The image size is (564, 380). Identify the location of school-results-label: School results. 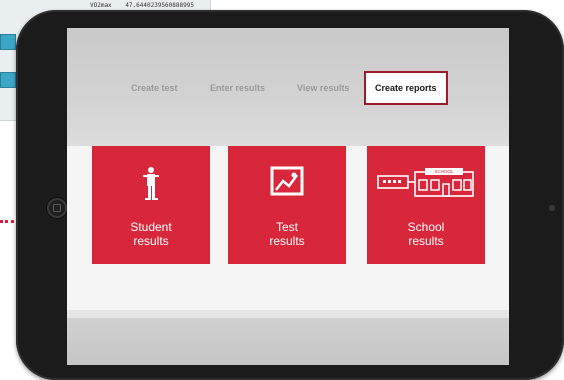
(426, 234).